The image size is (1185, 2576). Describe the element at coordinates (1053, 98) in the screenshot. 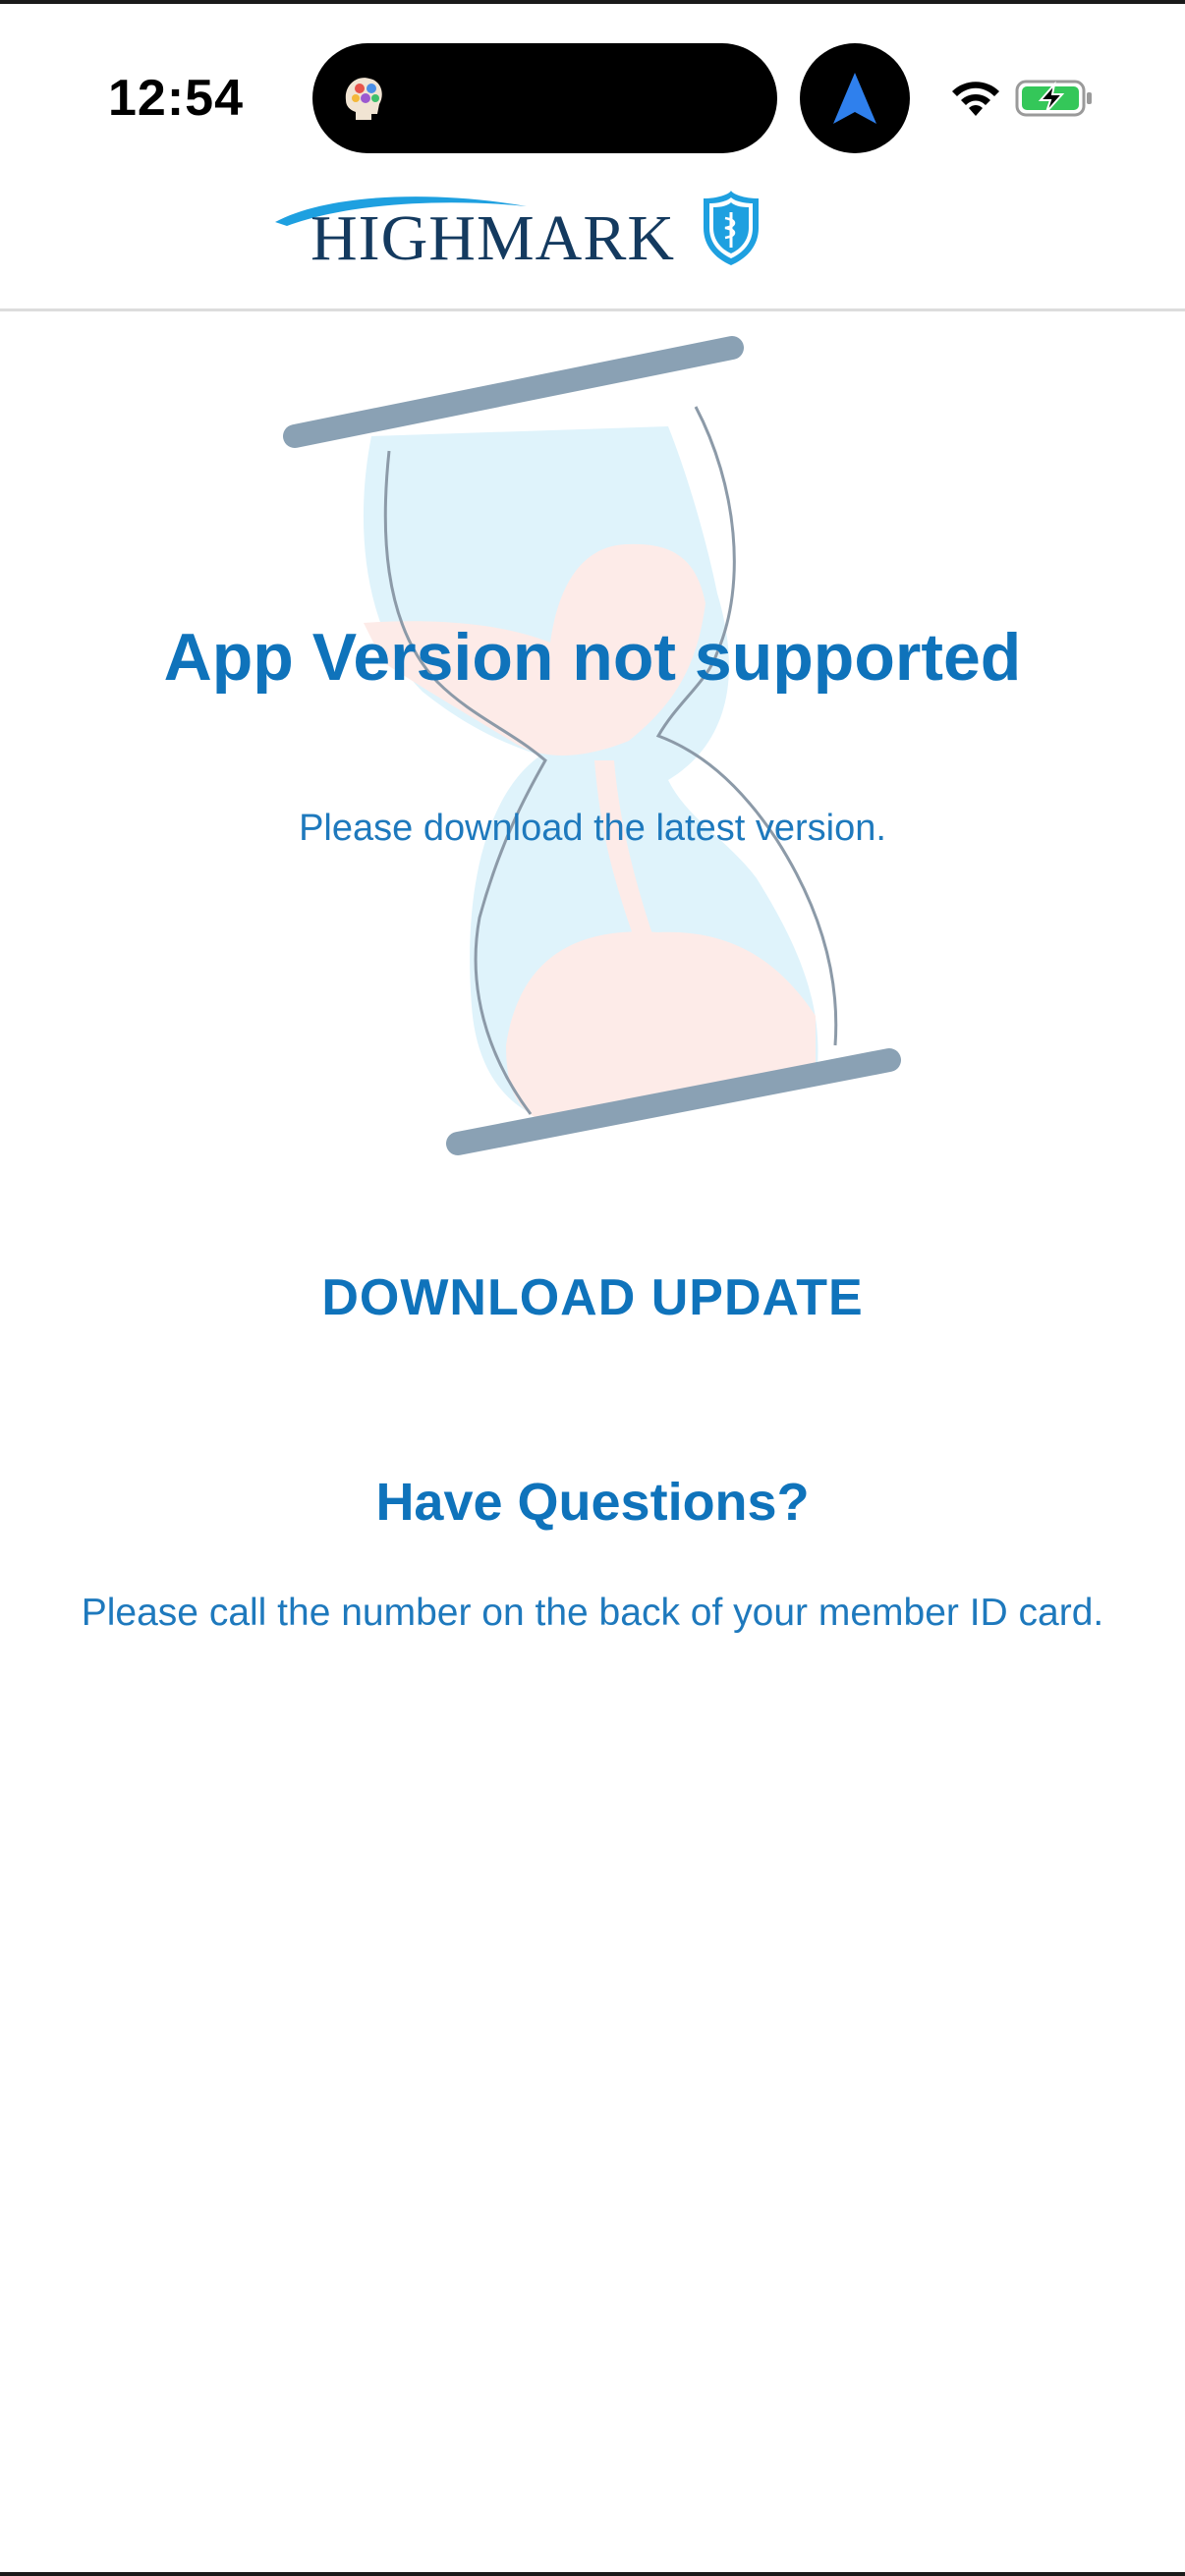

I see `battery-charging-icon` at that location.